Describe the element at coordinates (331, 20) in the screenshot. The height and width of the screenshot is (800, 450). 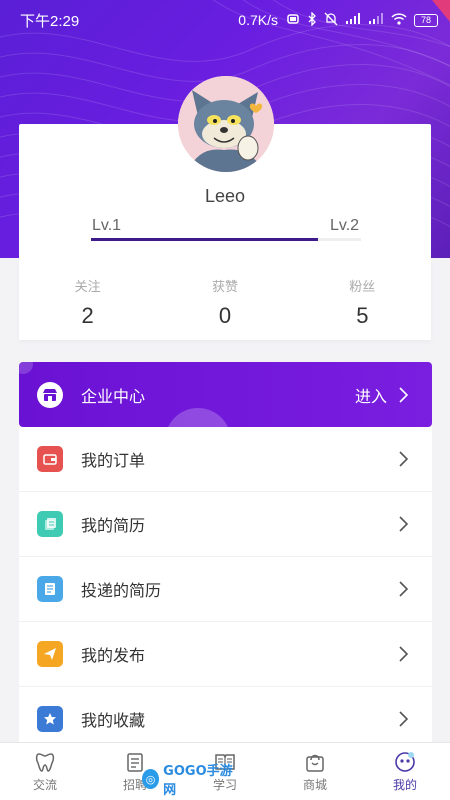
I see `mute-icon` at that location.